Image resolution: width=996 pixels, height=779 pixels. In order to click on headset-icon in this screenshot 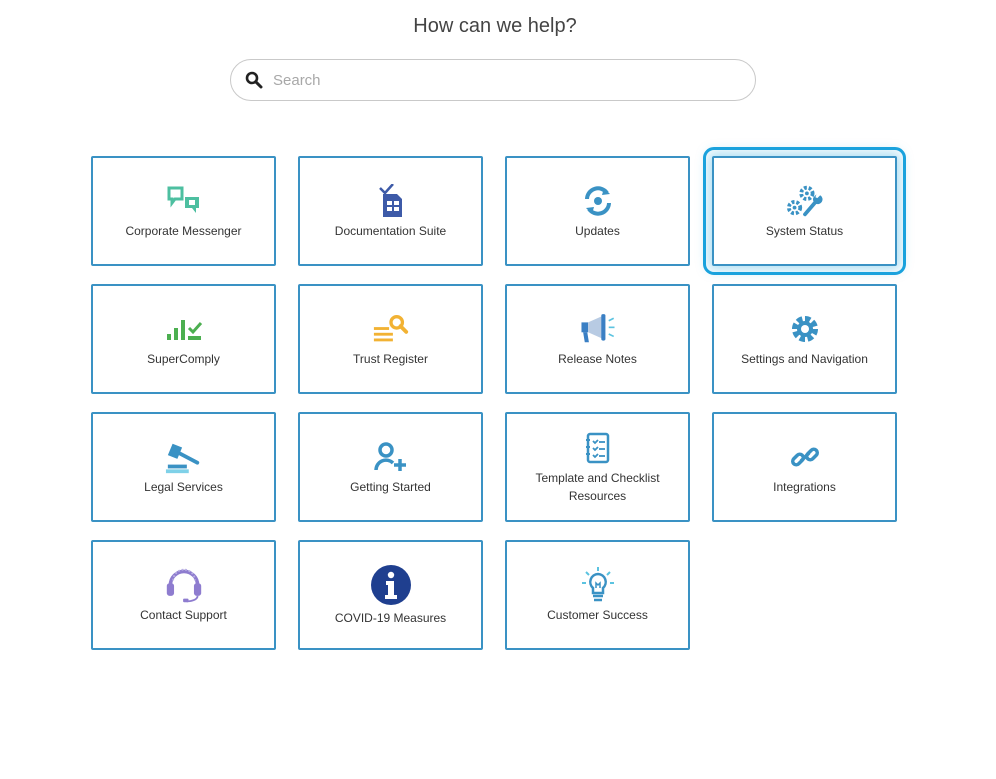, I will do `click(184, 585)`.